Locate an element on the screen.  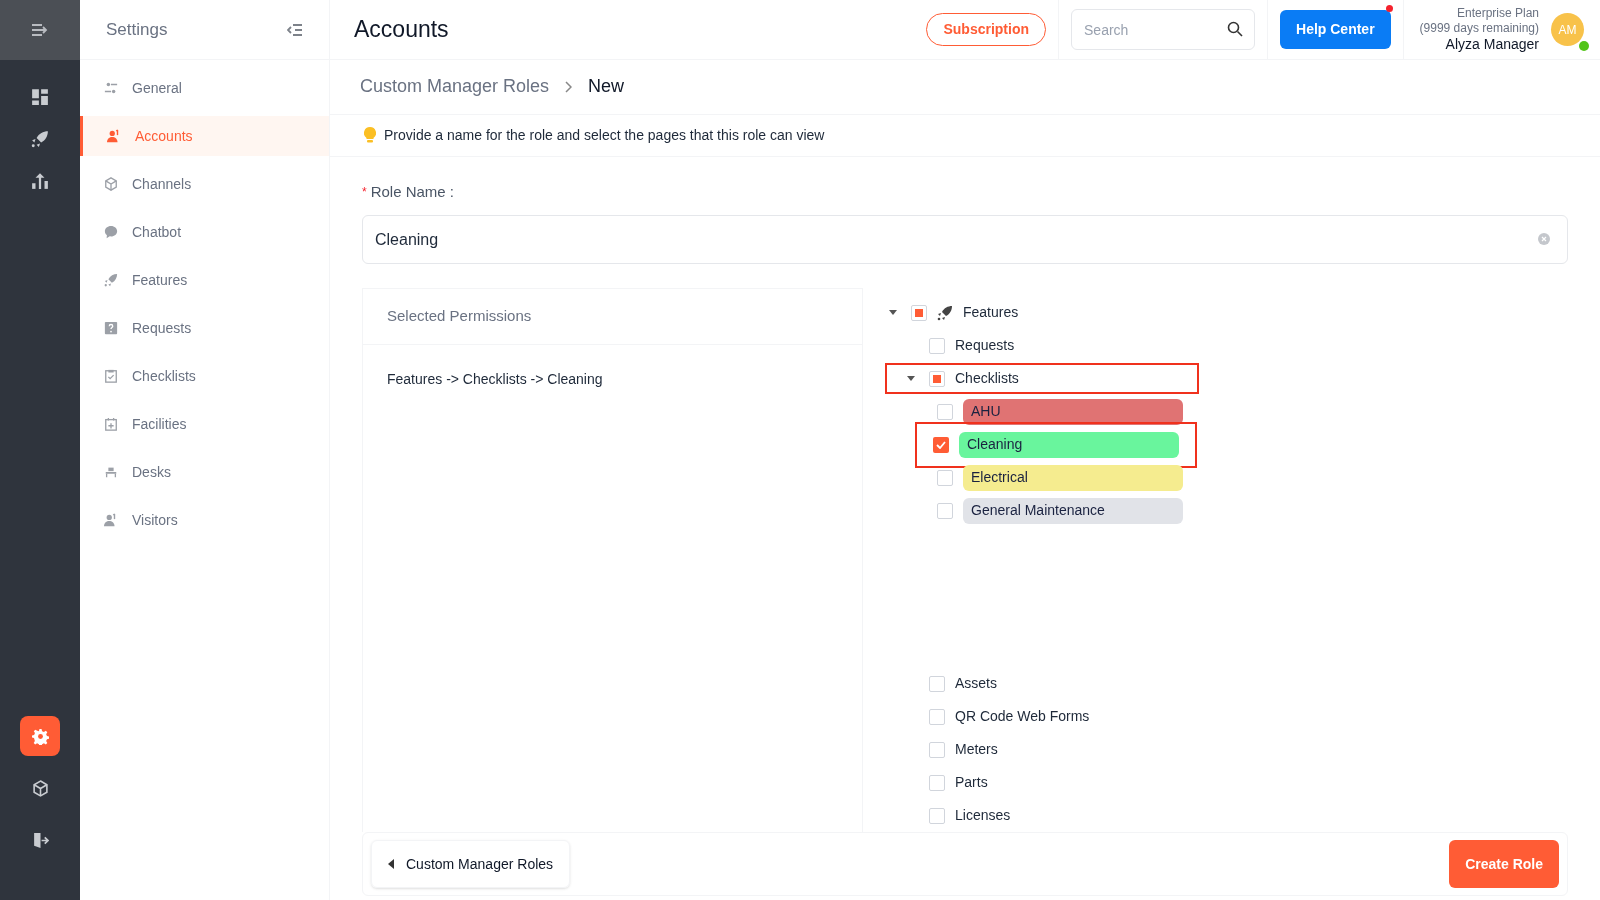
tree-label: Assets is located at coordinates (976, 683).